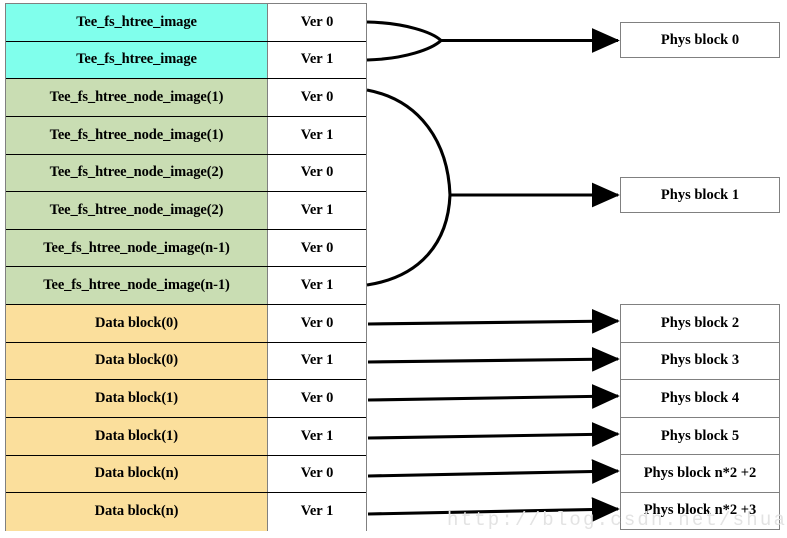  What do you see at coordinates (493, 396) in the screenshot?
I see `connector-datablock1-v0-to-phys4` at bounding box center [493, 396].